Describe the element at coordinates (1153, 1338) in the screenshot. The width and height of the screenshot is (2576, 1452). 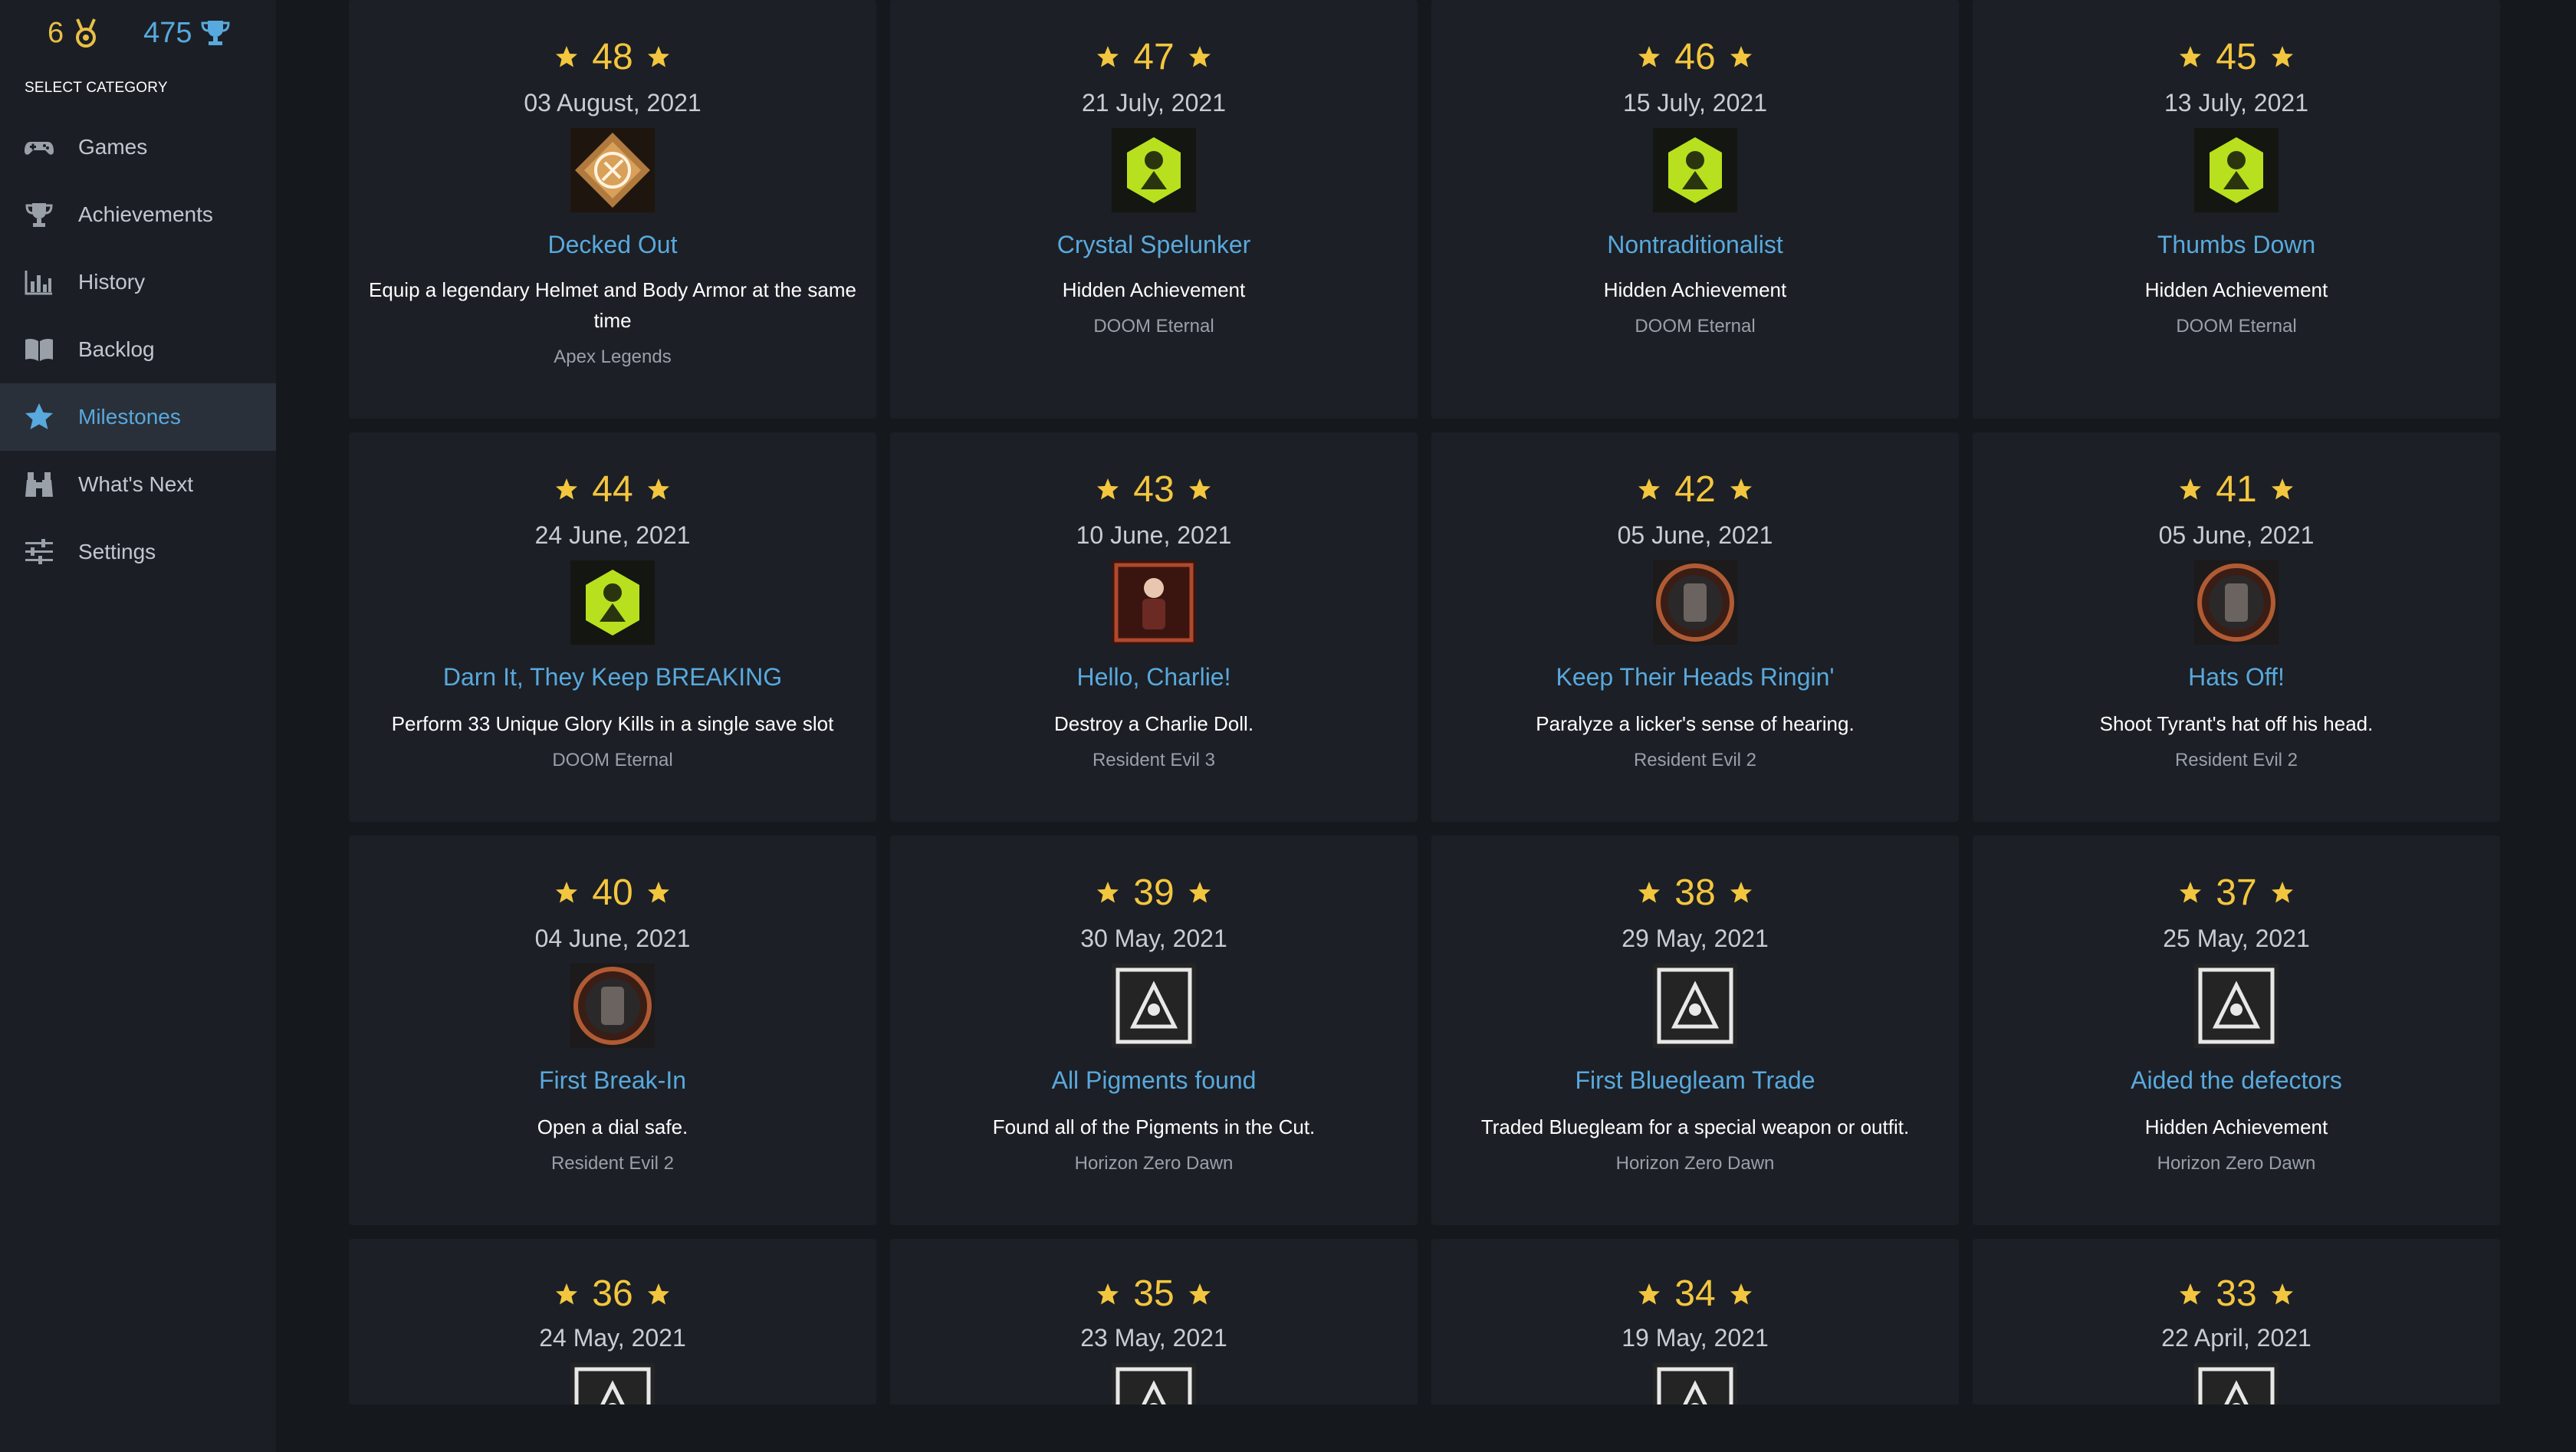
I see `milestone-date: 23 May, 2021` at that location.